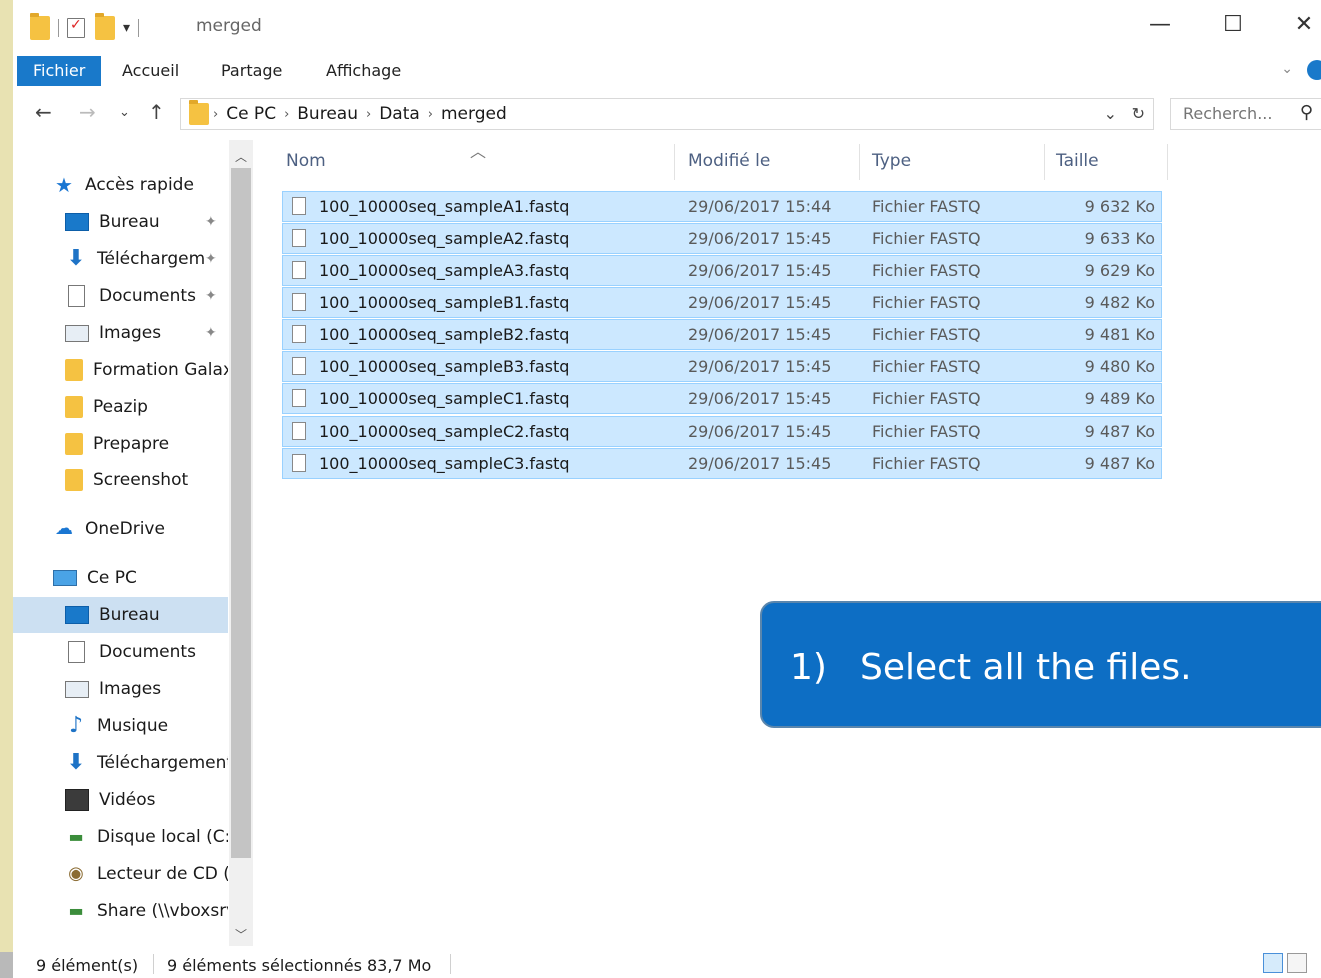  I want to click on nav-item-quick-access: ★ Accès rapide, so click(140, 185).